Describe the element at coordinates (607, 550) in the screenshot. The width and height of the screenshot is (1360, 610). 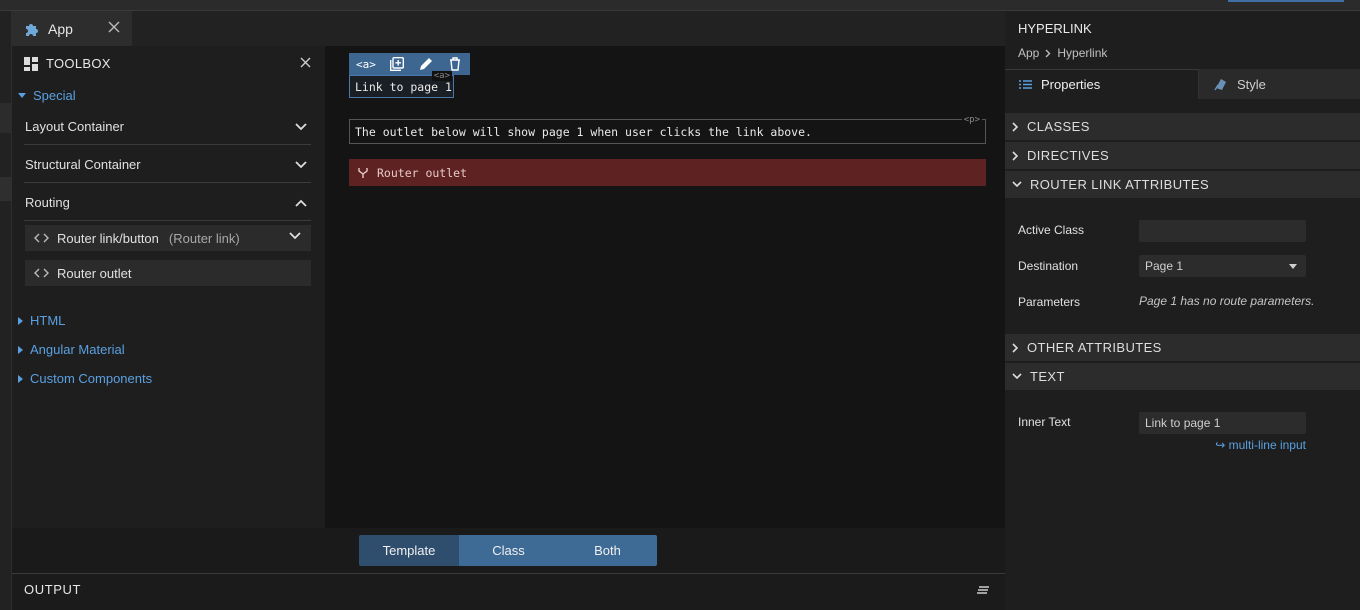
I see `toggle-both: Both` at that location.